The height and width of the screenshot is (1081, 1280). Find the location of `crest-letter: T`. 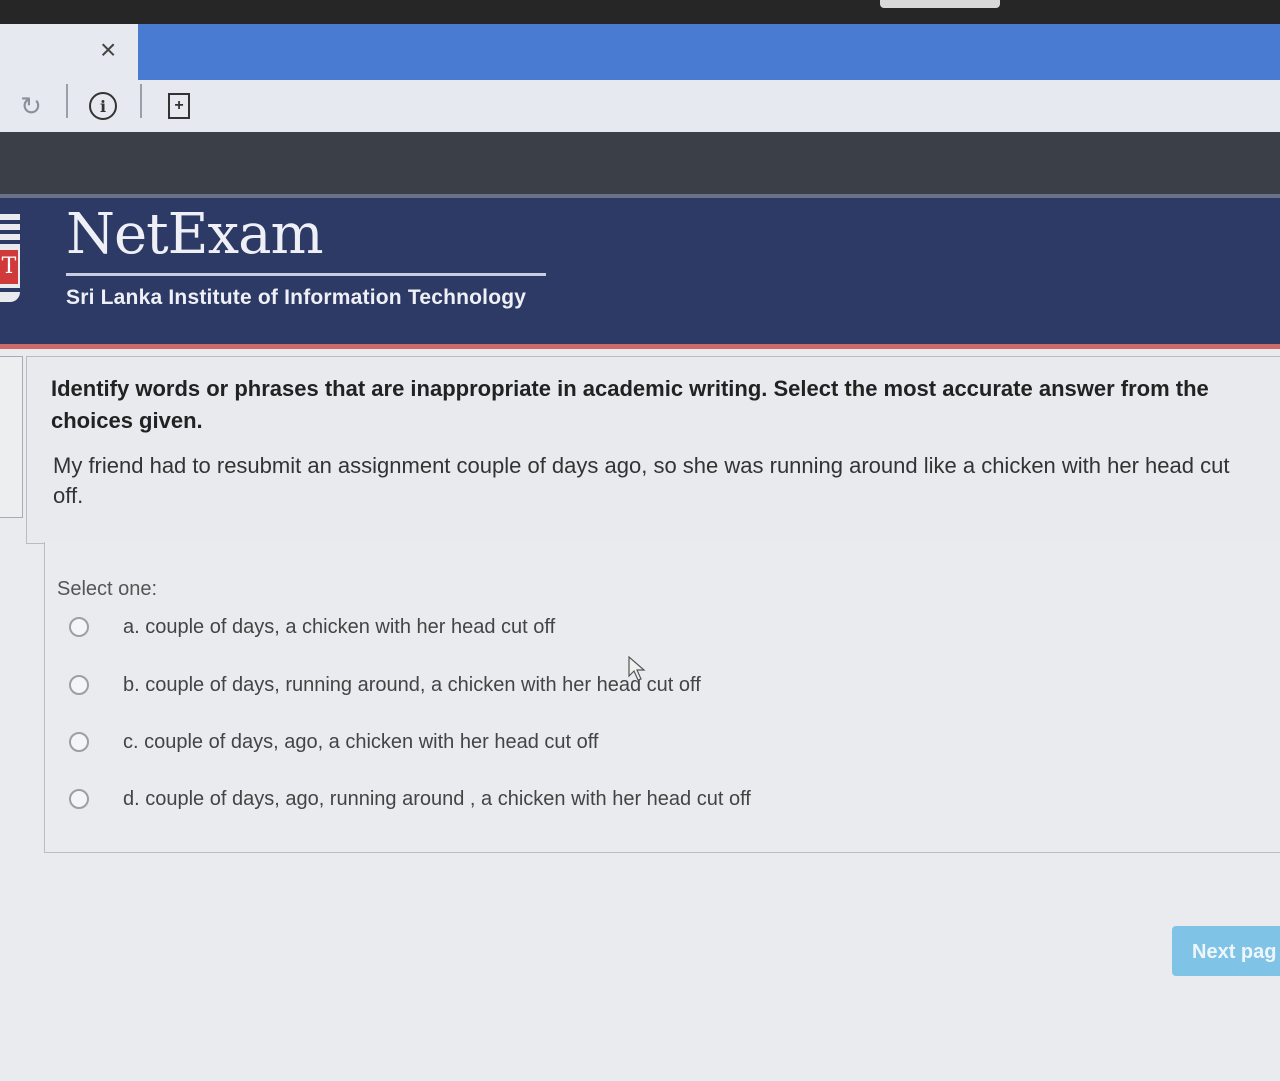

crest-letter: T is located at coordinates (9, 267).